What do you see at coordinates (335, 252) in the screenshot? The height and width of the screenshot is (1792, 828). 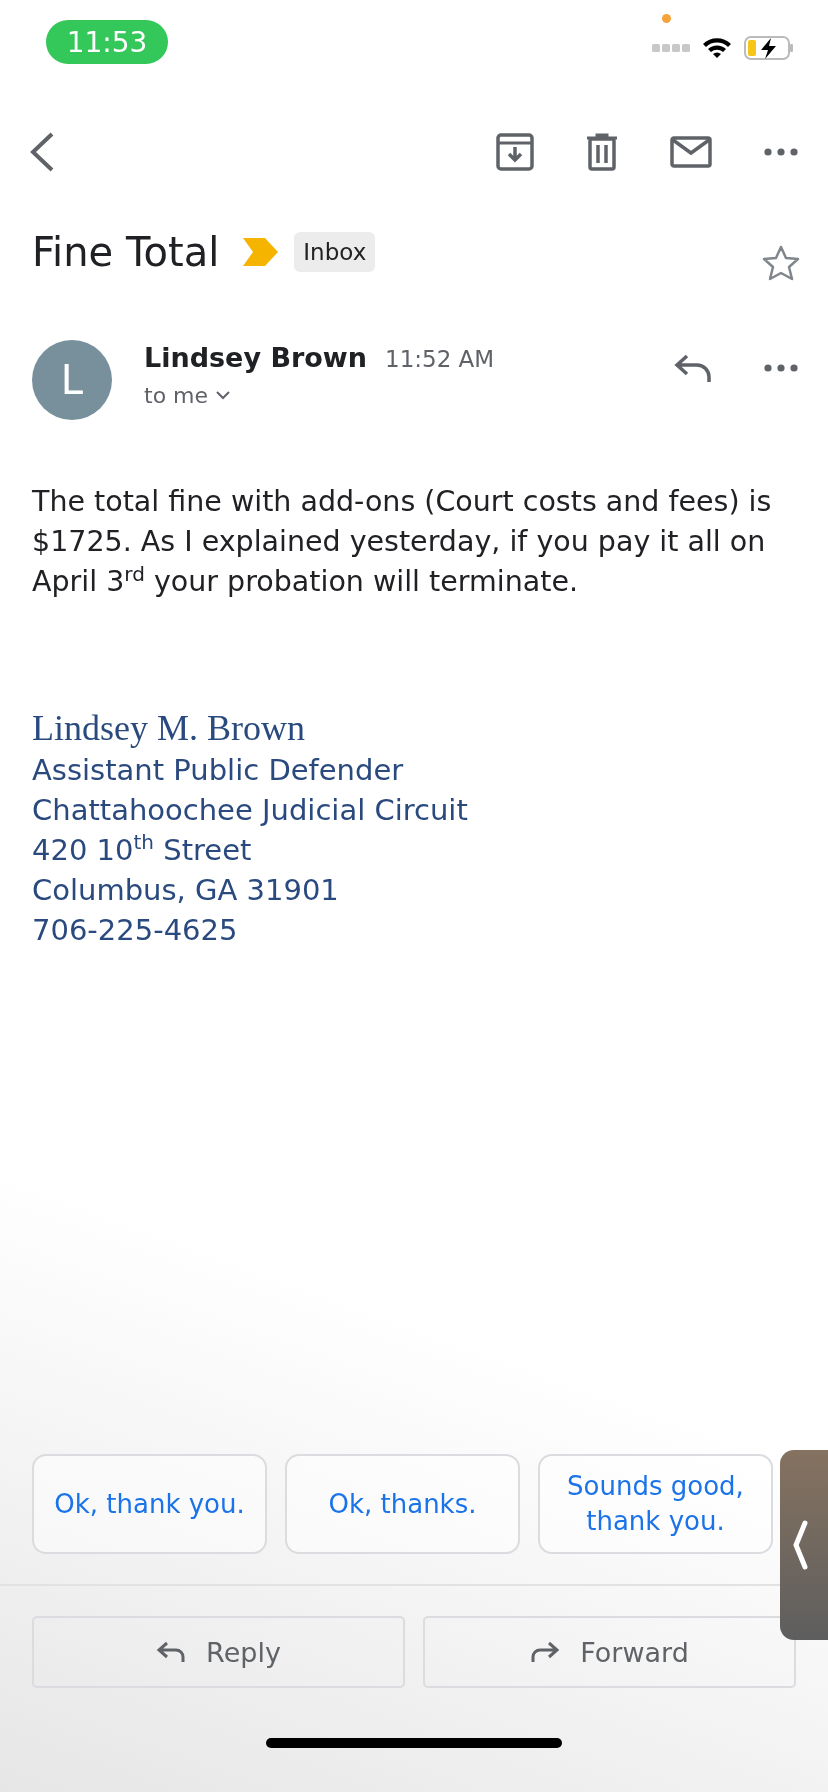 I see `inbox-label: Inbox` at bounding box center [335, 252].